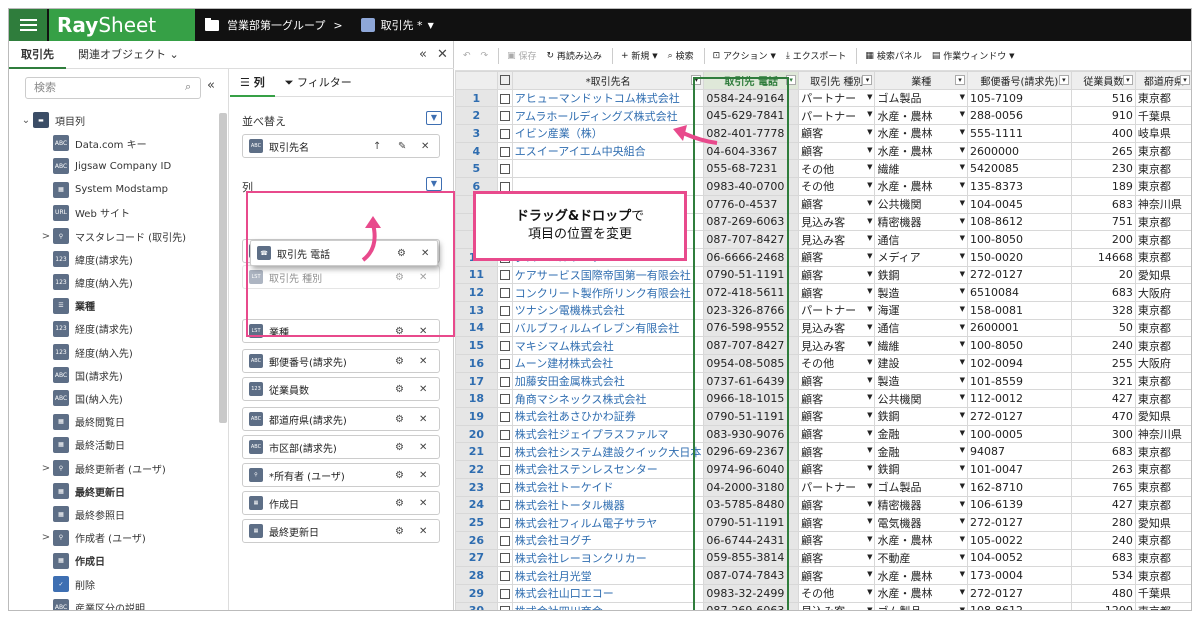 The width and height of the screenshot is (1200, 619). Describe the element at coordinates (608, 292) in the screenshot. I see `table-cell: コンクリート製作所リンク有限会社` at that location.